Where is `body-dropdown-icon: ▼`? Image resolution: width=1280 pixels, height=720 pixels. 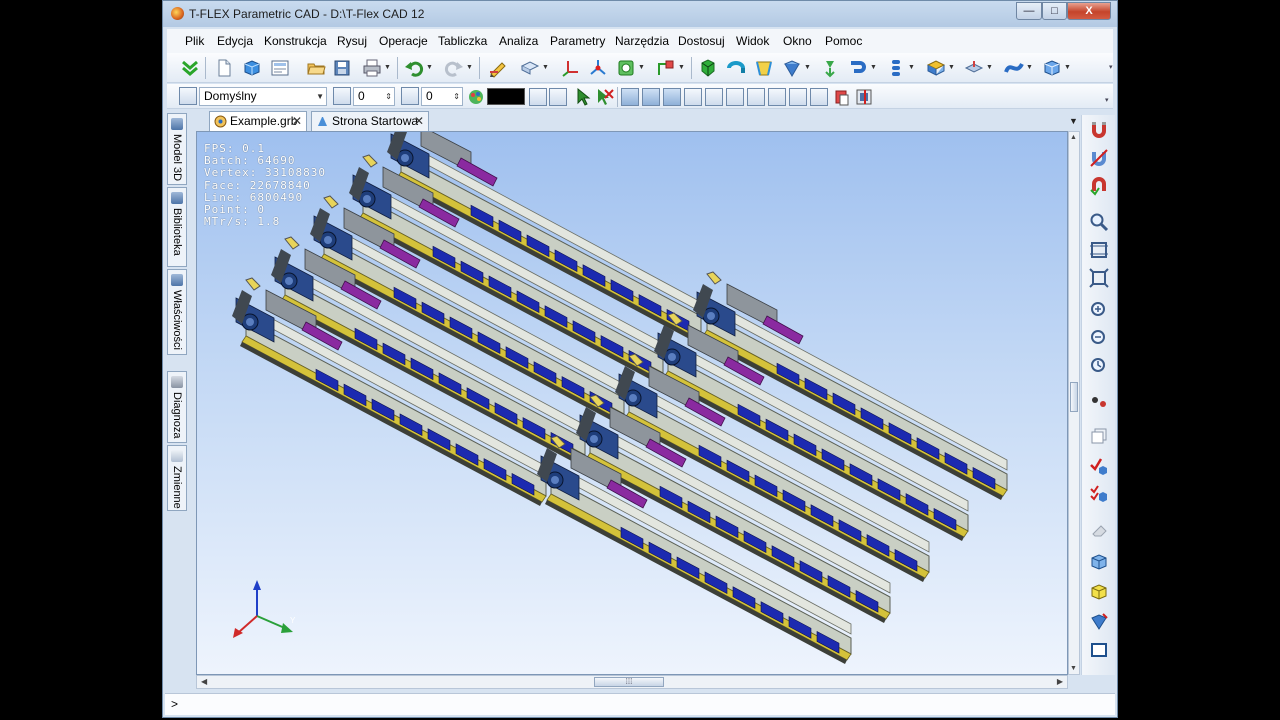 body-dropdown-icon: ▼ is located at coordinates (1067, 68).